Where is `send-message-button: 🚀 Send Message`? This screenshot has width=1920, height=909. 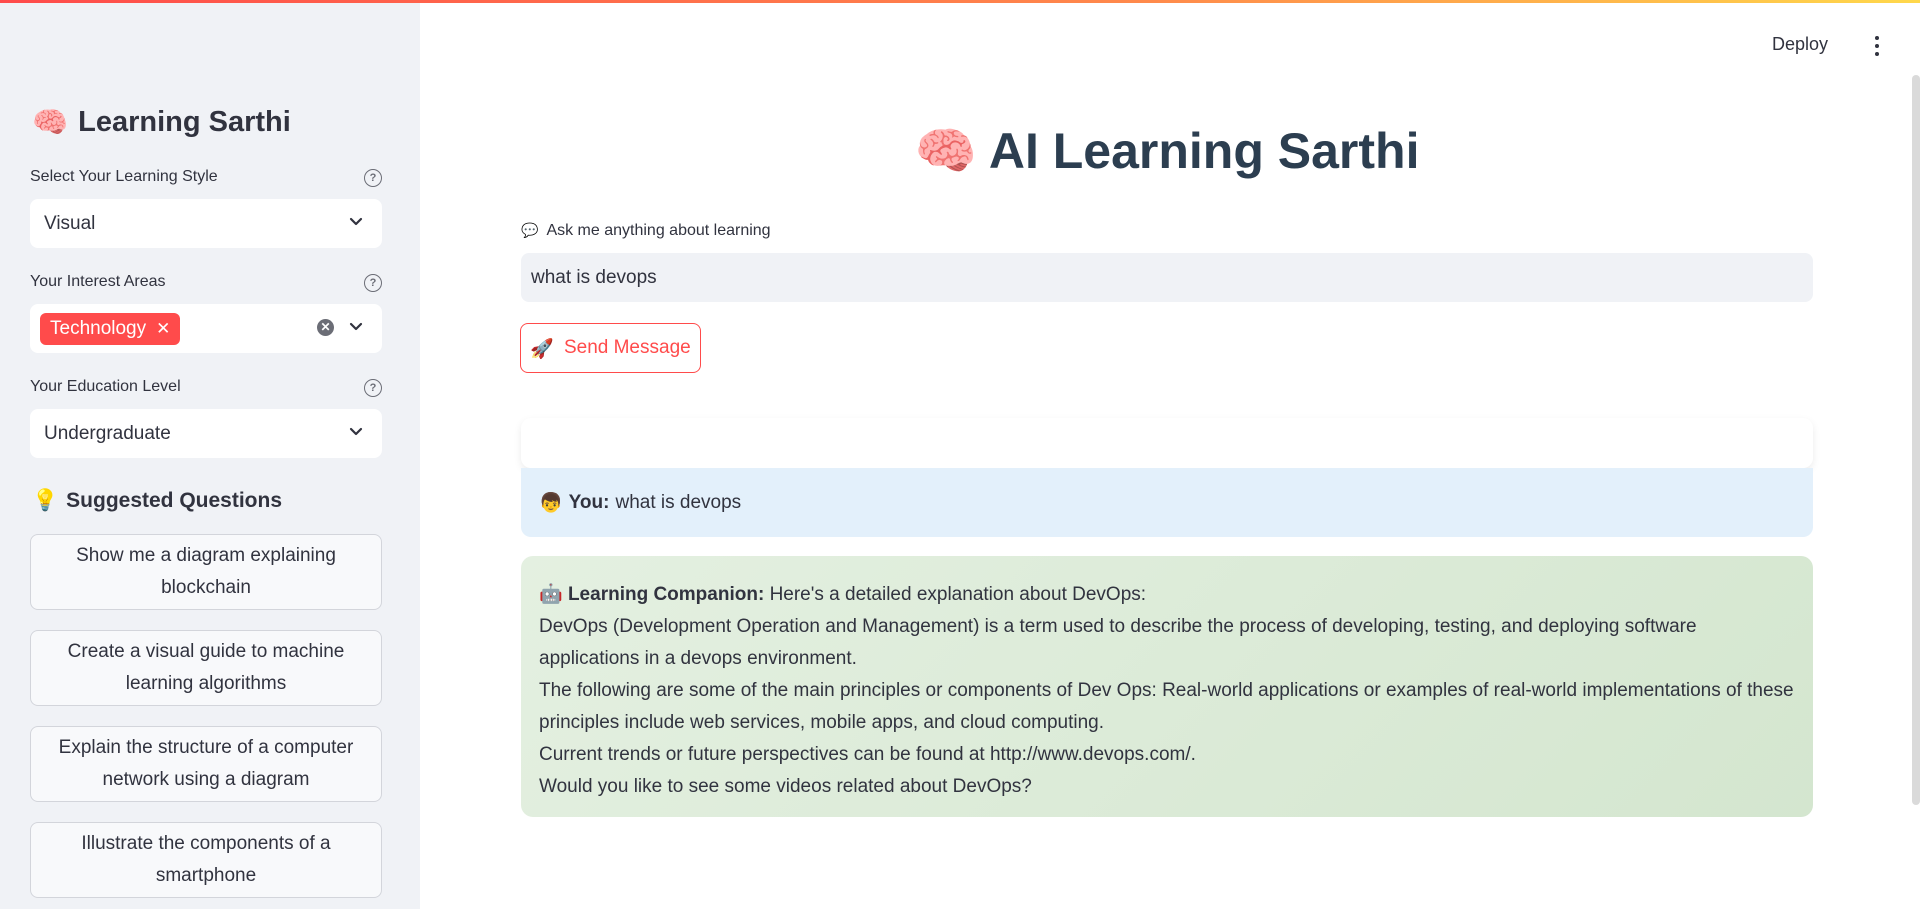 send-message-button: 🚀 Send Message is located at coordinates (610, 348).